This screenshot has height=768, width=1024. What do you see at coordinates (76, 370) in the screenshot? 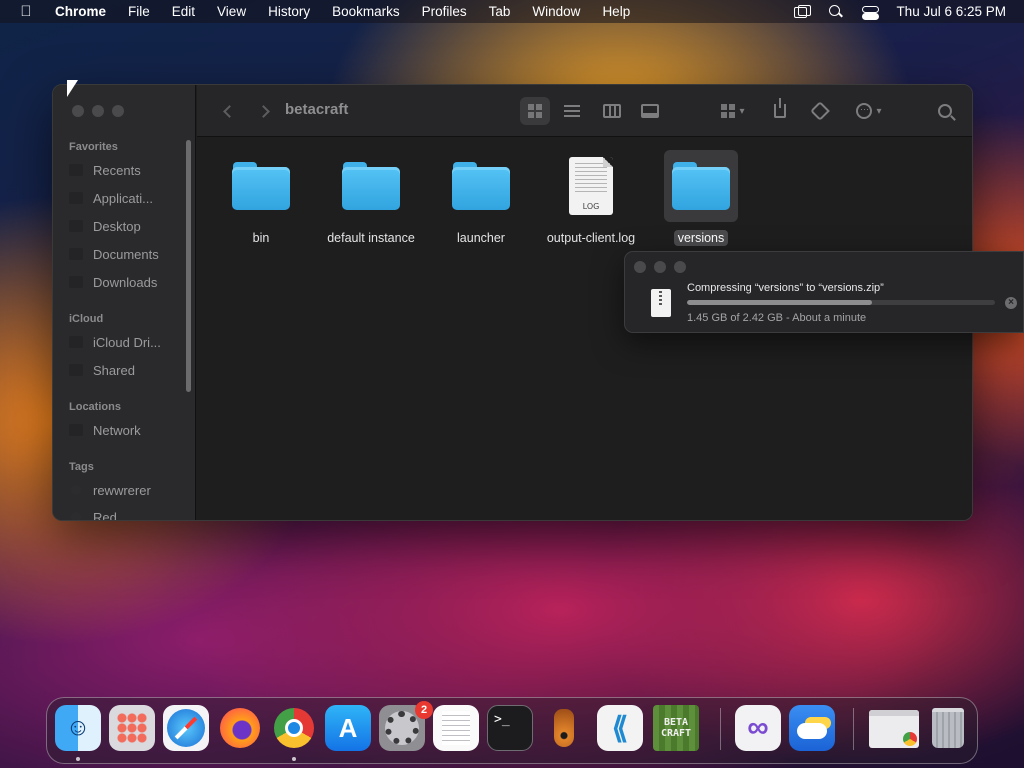
I see `shared-folder-icon` at bounding box center [76, 370].